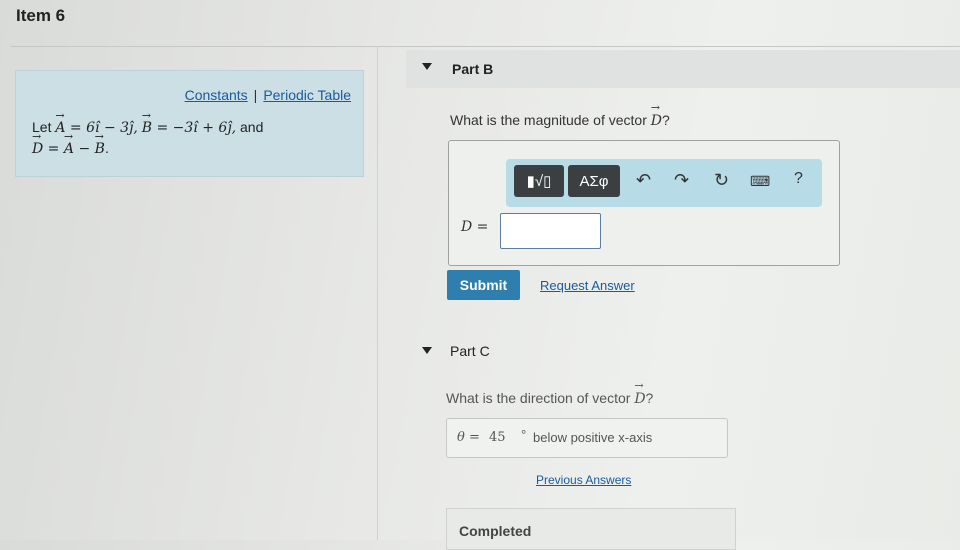 The width and height of the screenshot is (960, 550). Describe the element at coordinates (41, 15) in the screenshot. I see `item-title: Item 6` at that location.